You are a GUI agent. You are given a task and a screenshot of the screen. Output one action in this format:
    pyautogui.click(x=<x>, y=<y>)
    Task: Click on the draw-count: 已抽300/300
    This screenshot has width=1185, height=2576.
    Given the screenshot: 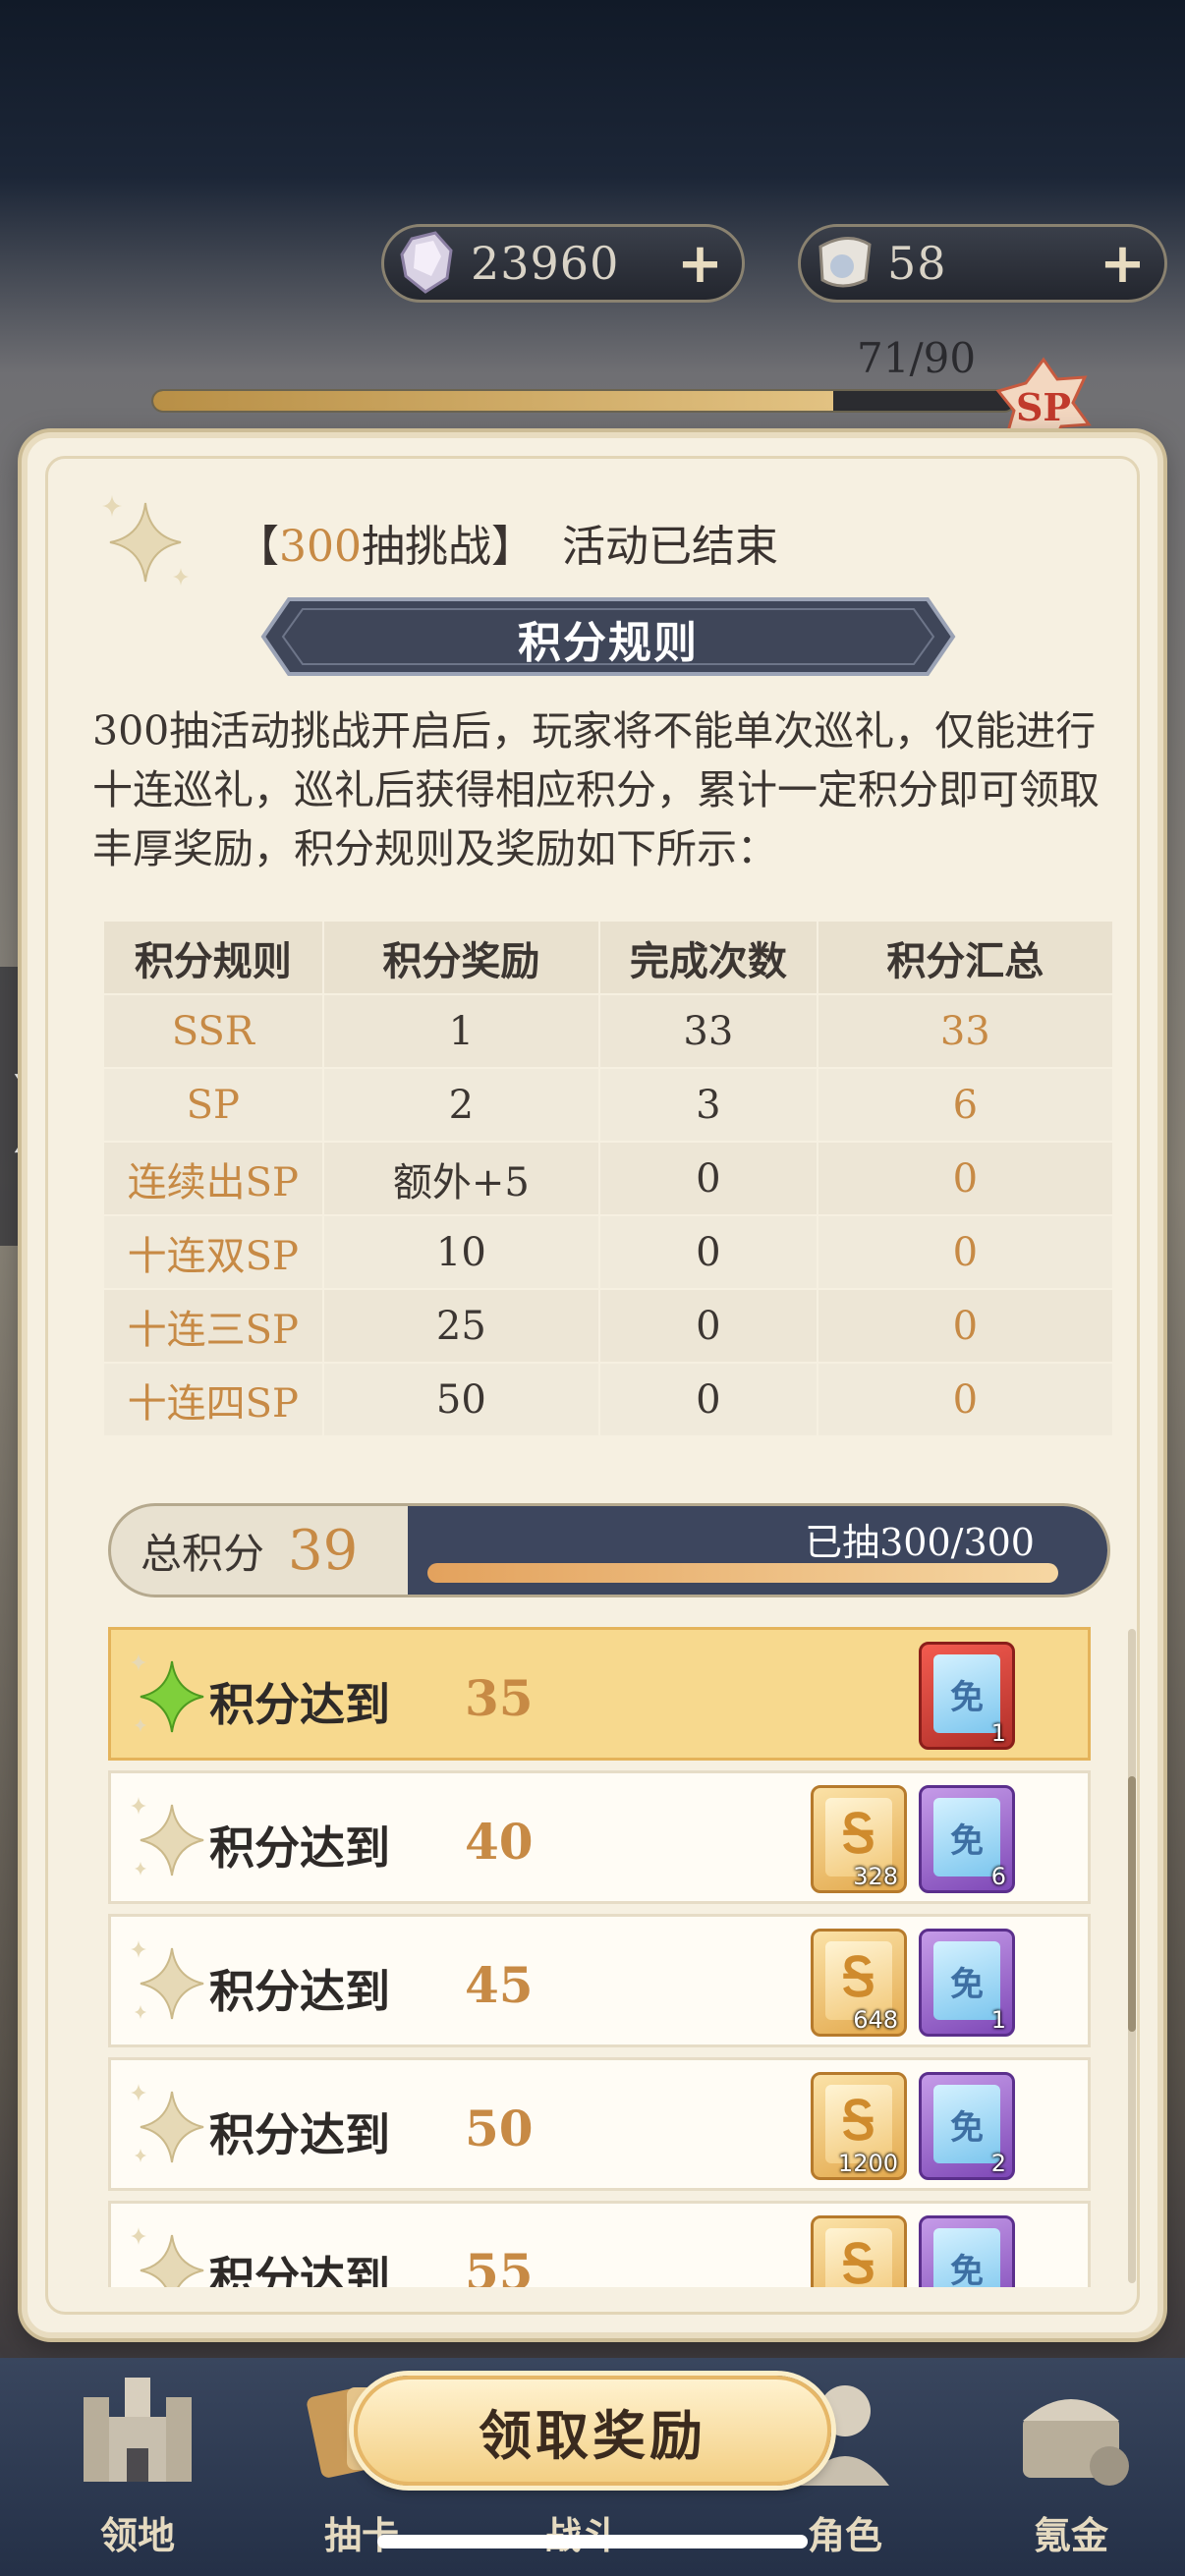 What is the action you would take?
    pyautogui.click(x=920, y=1542)
    